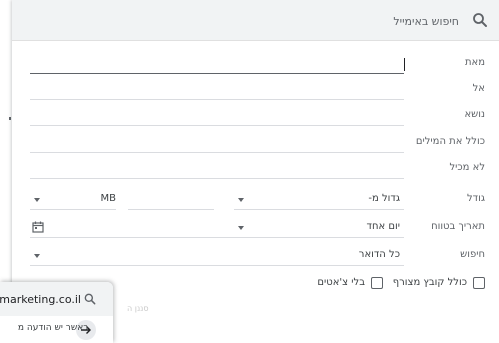  What do you see at coordinates (38, 227) in the screenshot?
I see `calendar-icon` at bounding box center [38, 227].